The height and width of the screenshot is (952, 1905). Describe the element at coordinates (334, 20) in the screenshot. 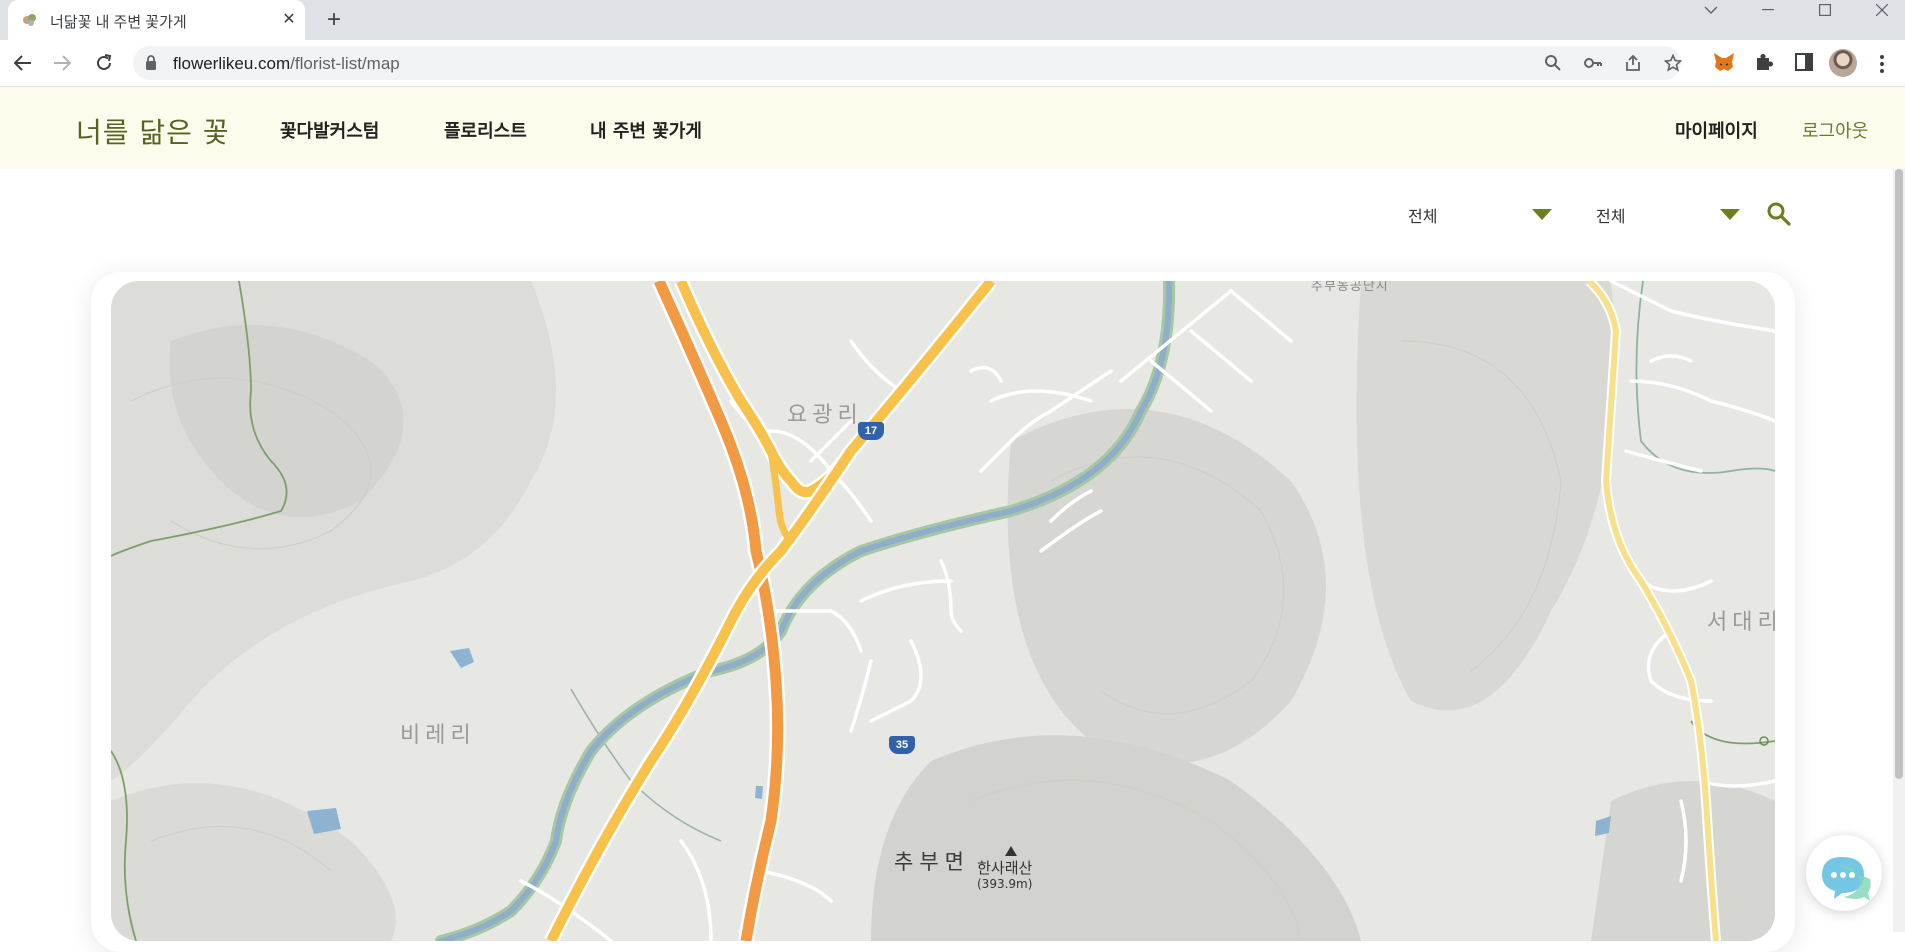

I see `new-tab-icon: +` at that location.